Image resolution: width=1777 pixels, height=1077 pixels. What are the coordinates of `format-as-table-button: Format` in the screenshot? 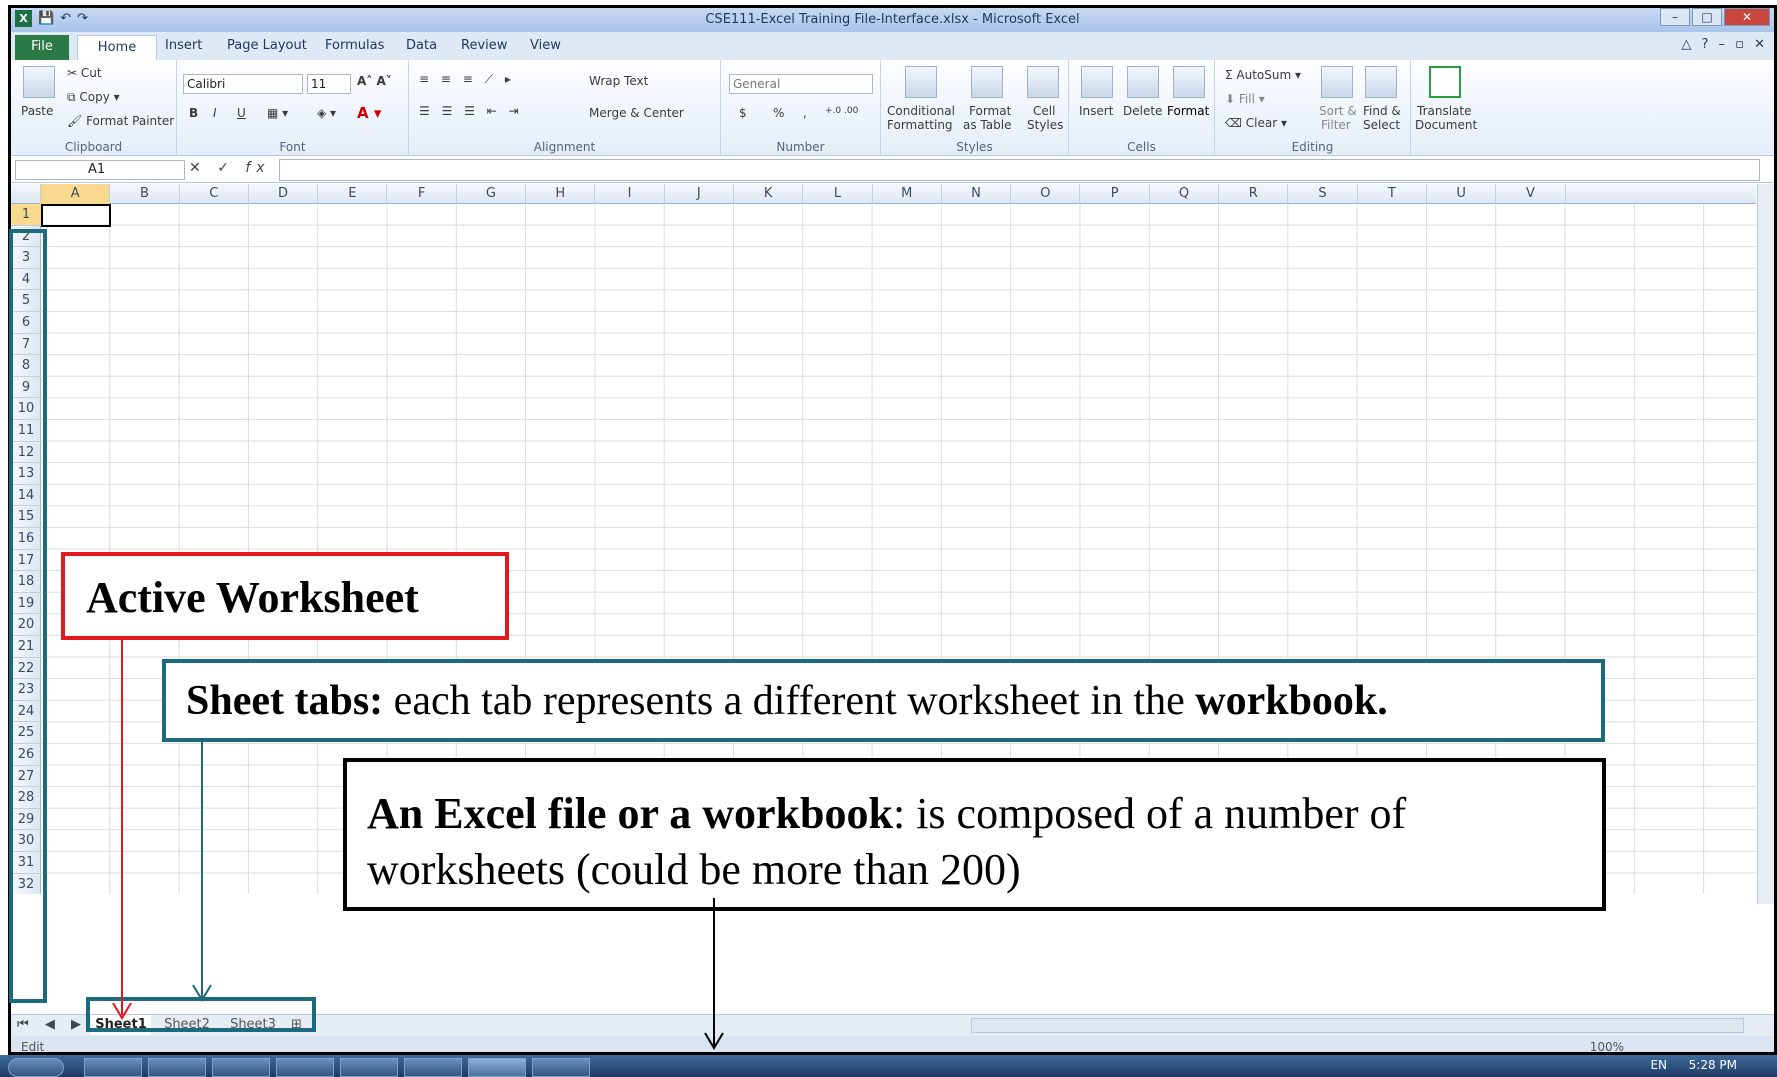 It's located at (990, 111).